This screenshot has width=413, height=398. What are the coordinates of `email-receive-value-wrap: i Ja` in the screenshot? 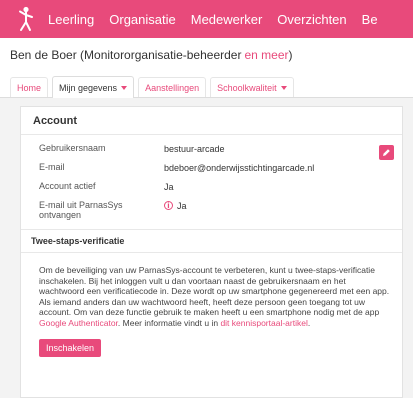 It's located at (175, 205).